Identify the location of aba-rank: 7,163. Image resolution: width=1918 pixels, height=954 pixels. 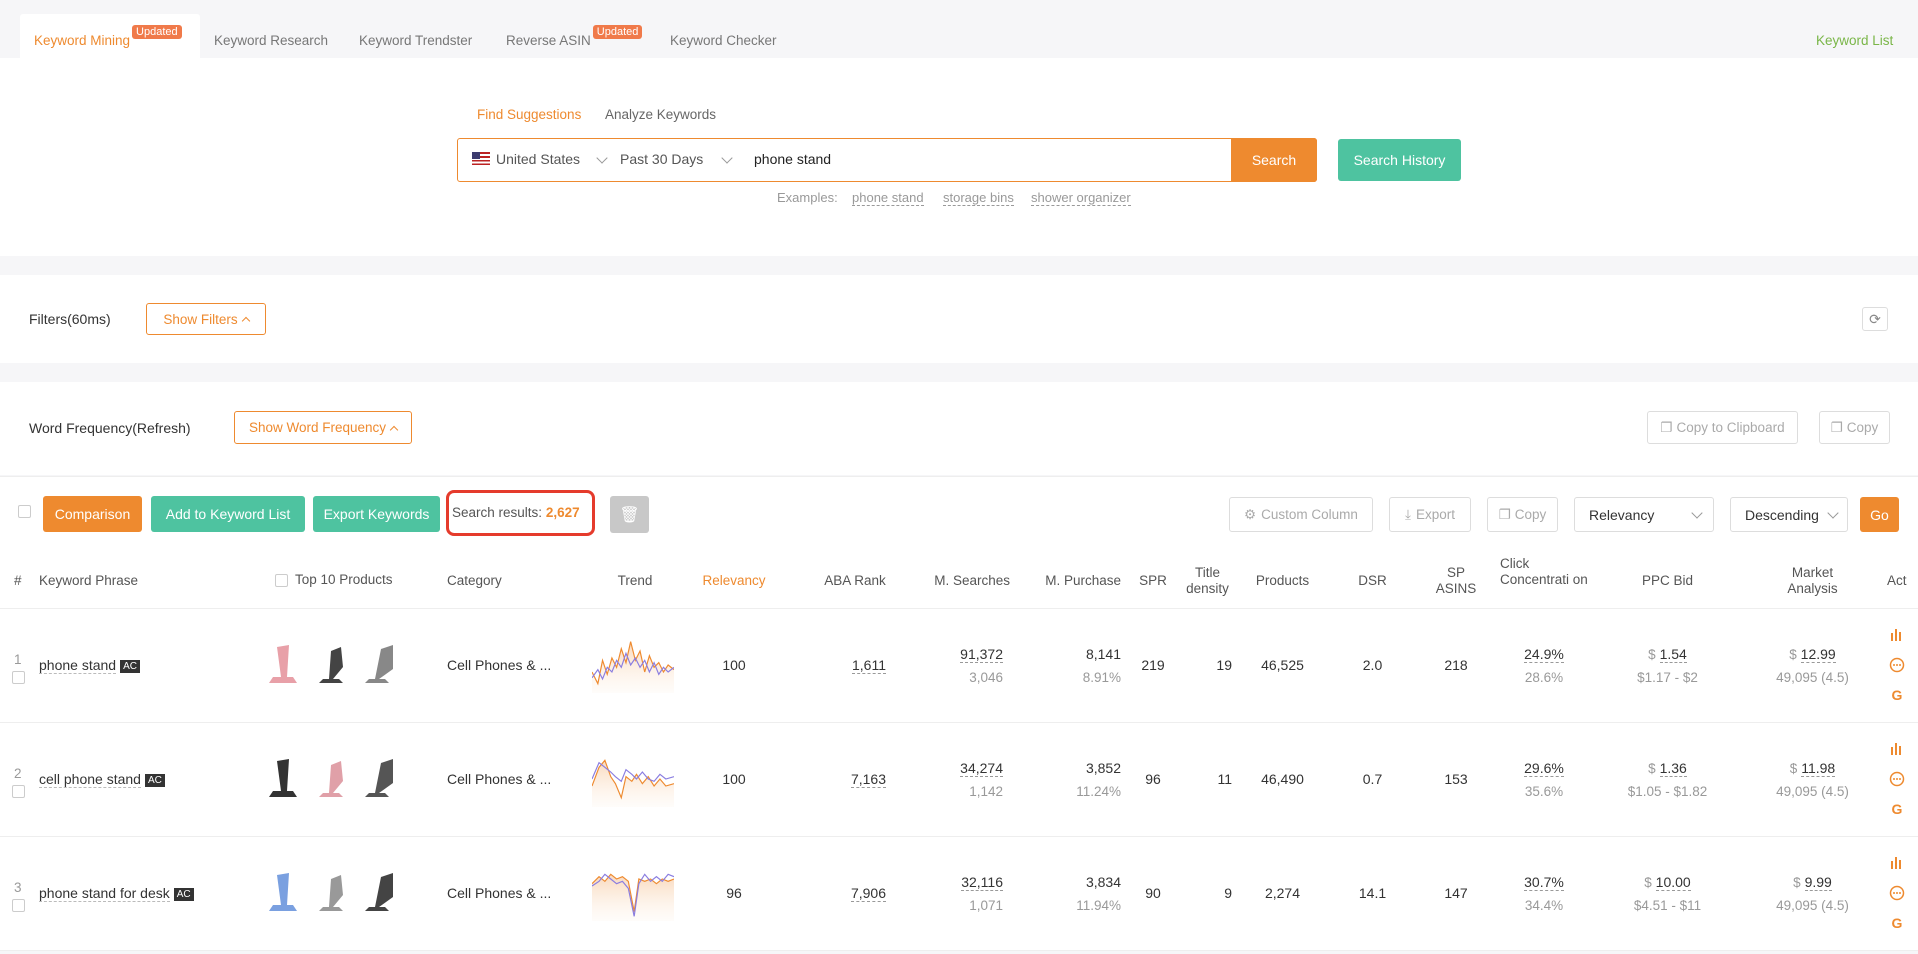
(853, 779).